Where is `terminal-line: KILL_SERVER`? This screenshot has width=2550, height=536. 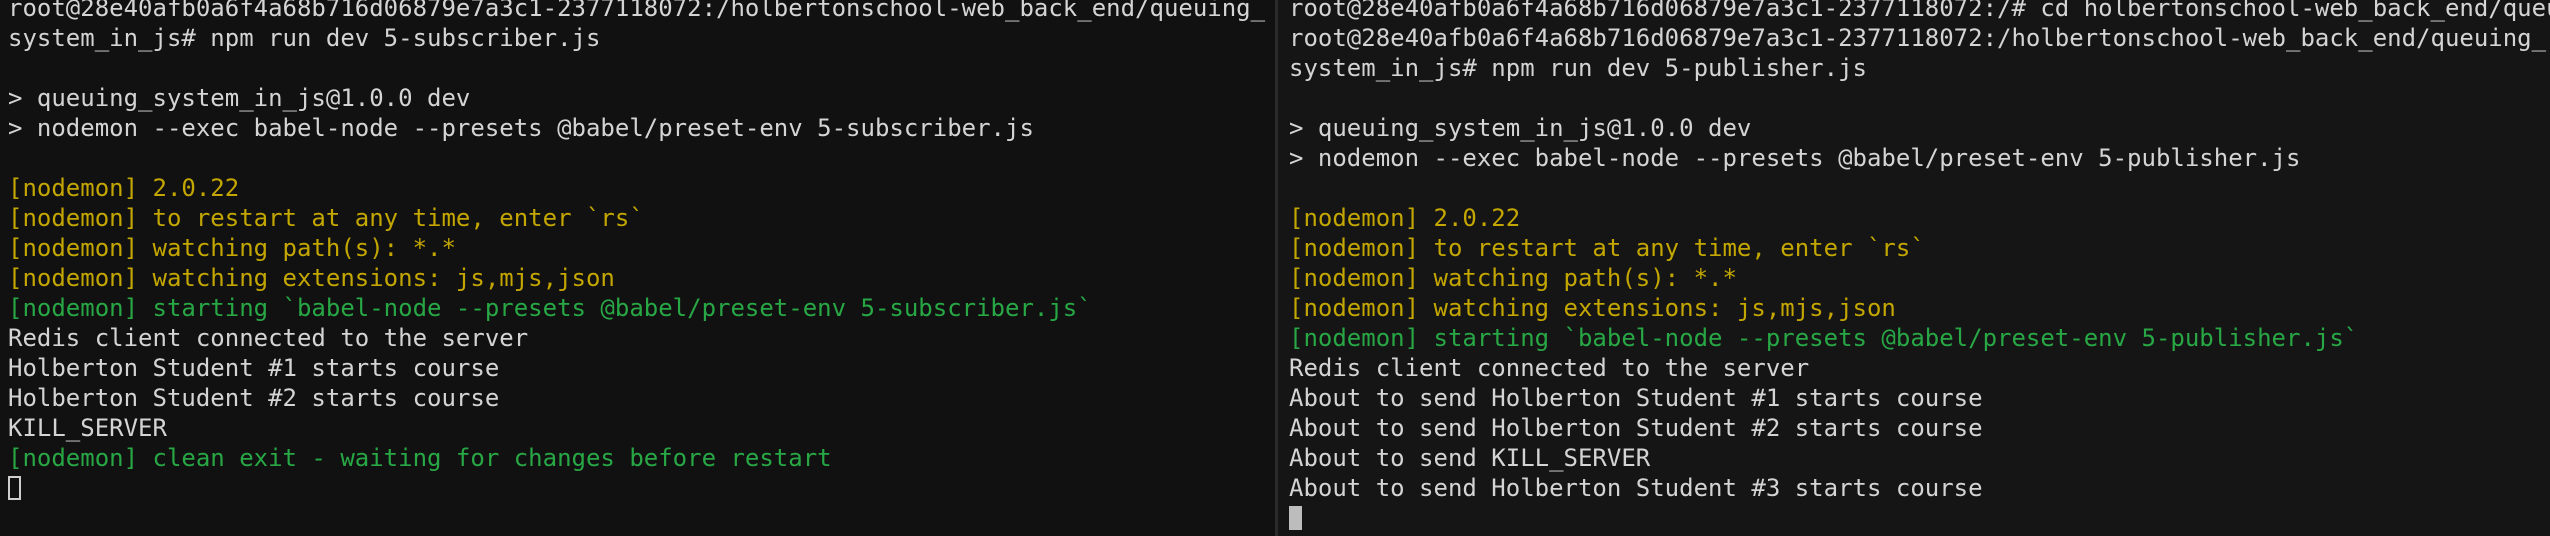 terminal-line: KILL_SERVER is located at coordinates (87, 428).